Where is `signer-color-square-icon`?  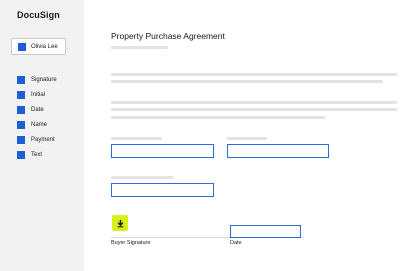 signer-color-square-icon is located at coordinates (22, 46).